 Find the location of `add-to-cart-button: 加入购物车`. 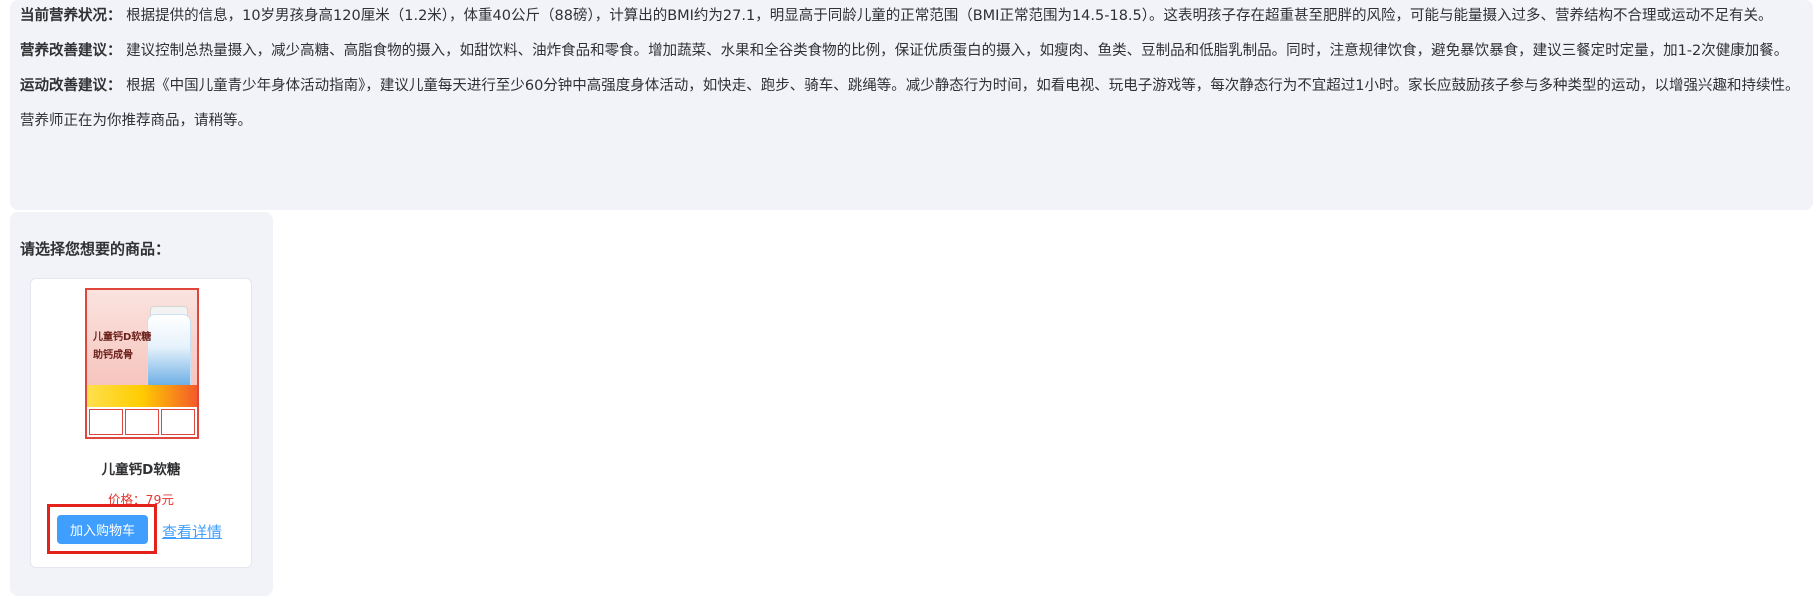

add-to-cart-button: 加入购物车 is located at coordinates (102, 529).